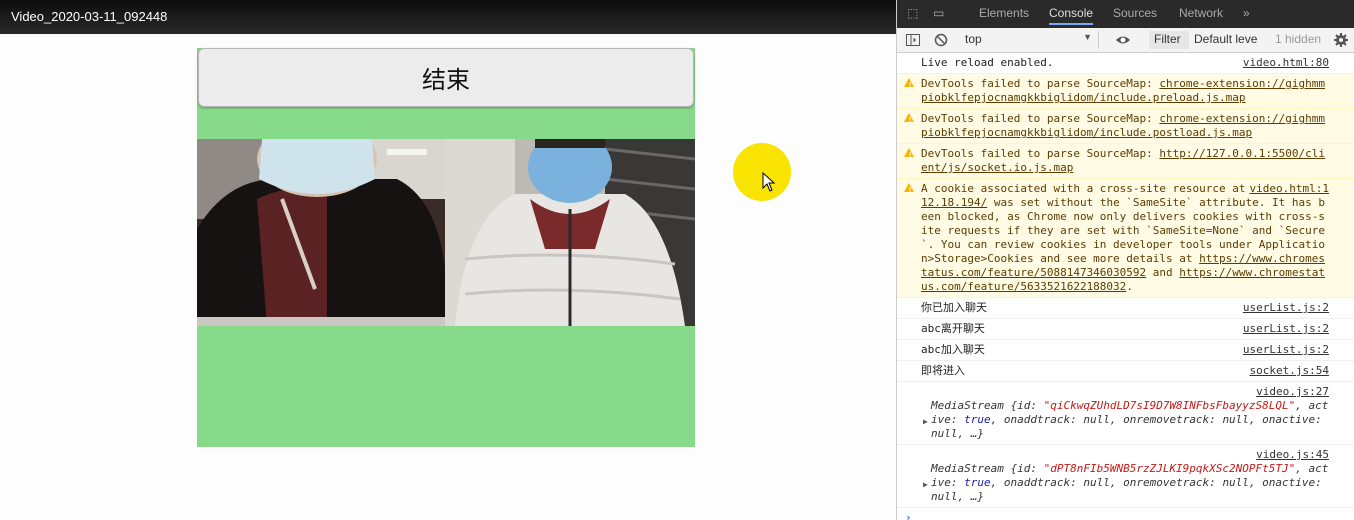 This screenshot has height=520, width=1354. I want to click on local-video, so click(321, 232).